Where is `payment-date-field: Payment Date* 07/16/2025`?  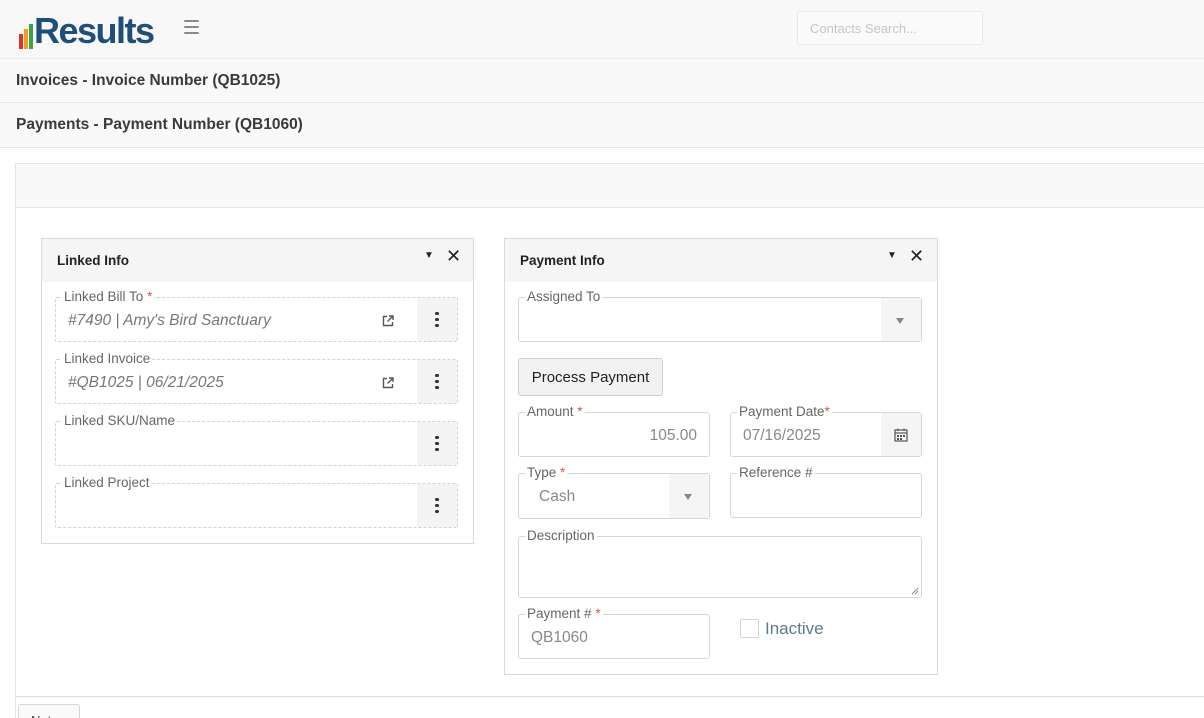
payment-date-field: Payment Date* 07/16/2025 is located at coordinates (826, 430).